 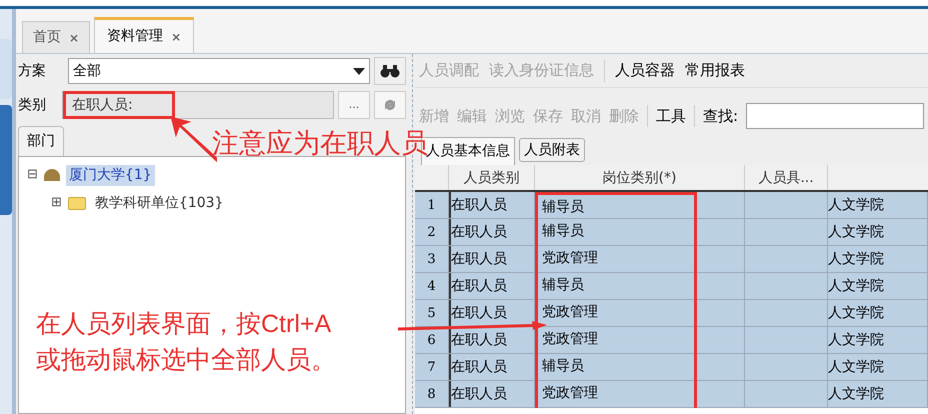 I want to click on table-row: 6 在职人员 党政管理 人文学院, so click(x=671, y=340).